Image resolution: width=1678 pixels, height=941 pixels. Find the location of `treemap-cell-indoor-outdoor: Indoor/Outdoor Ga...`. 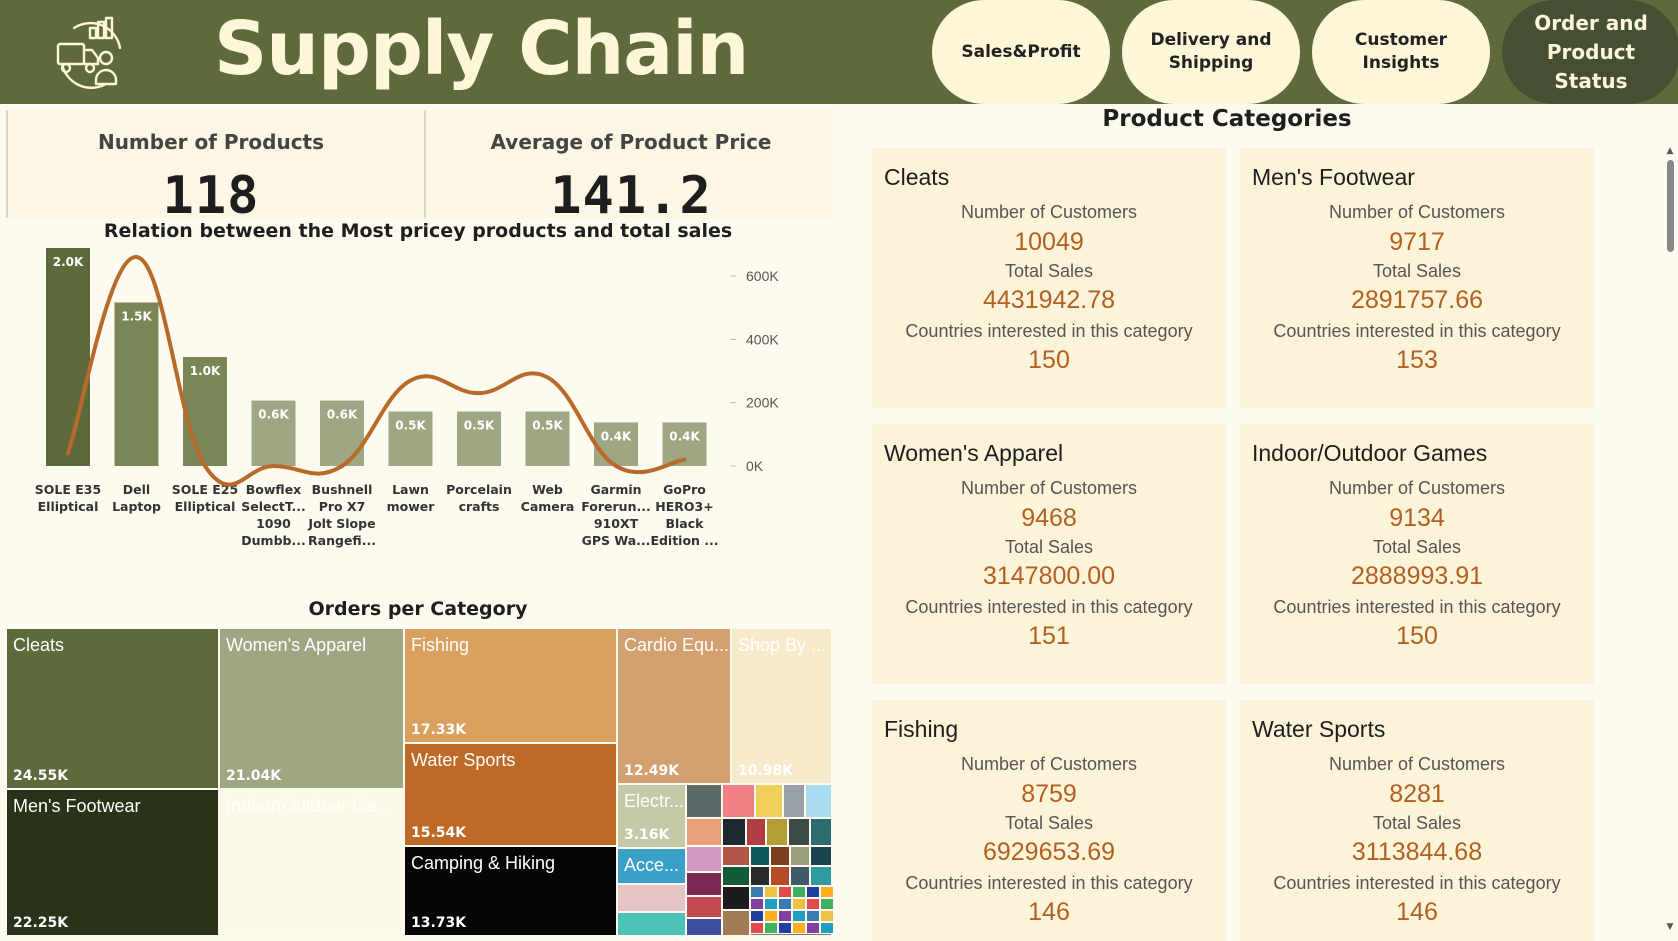

treemap-cell-indoor-outdoor: Indoor/Outdoor Ga... is located at coordinates (311, 862).